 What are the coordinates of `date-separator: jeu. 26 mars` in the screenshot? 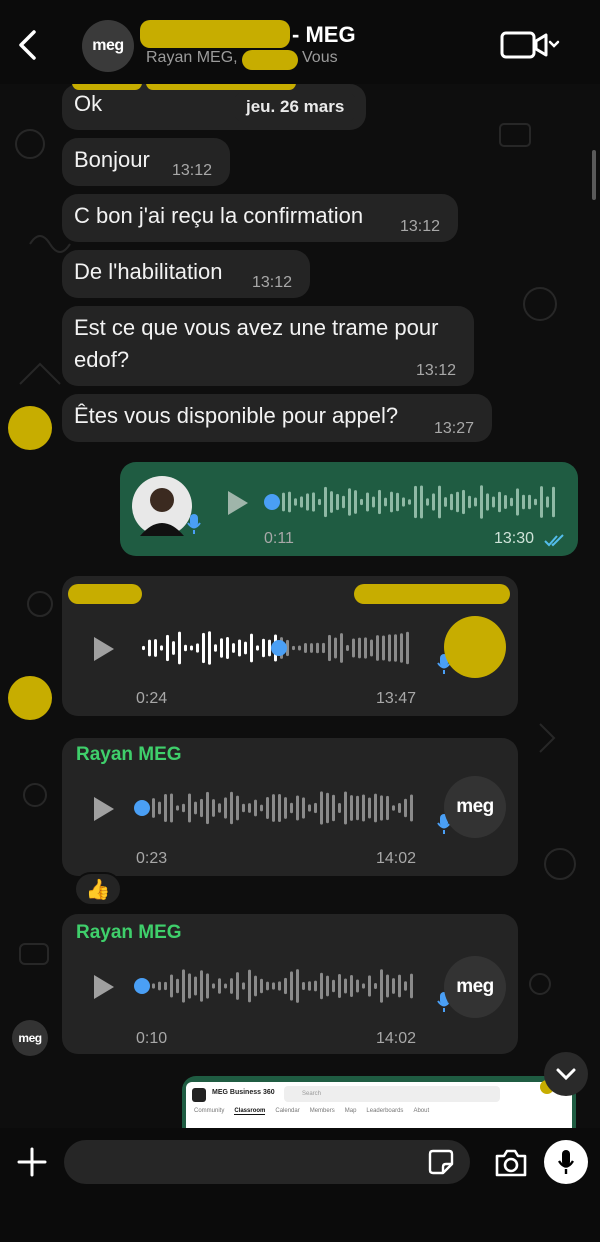 It's located at (295, 107).